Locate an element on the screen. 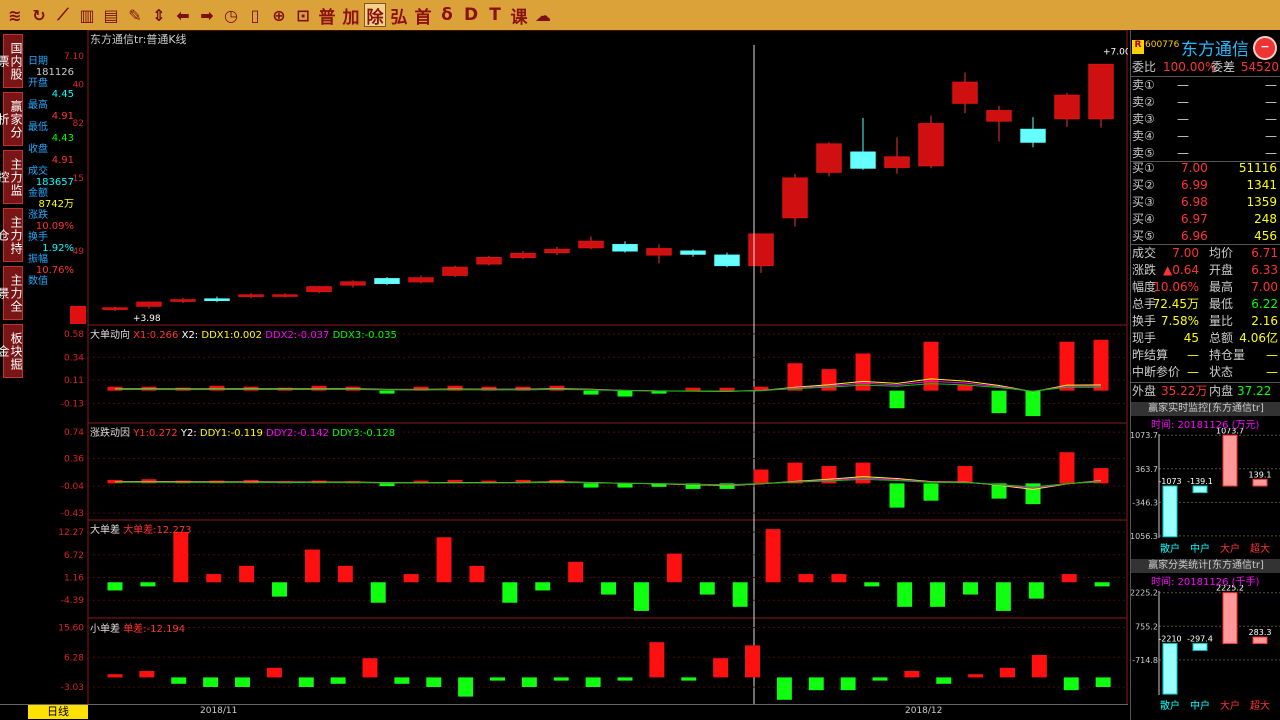  close-icon: − is located at coordinates (1265, 48).